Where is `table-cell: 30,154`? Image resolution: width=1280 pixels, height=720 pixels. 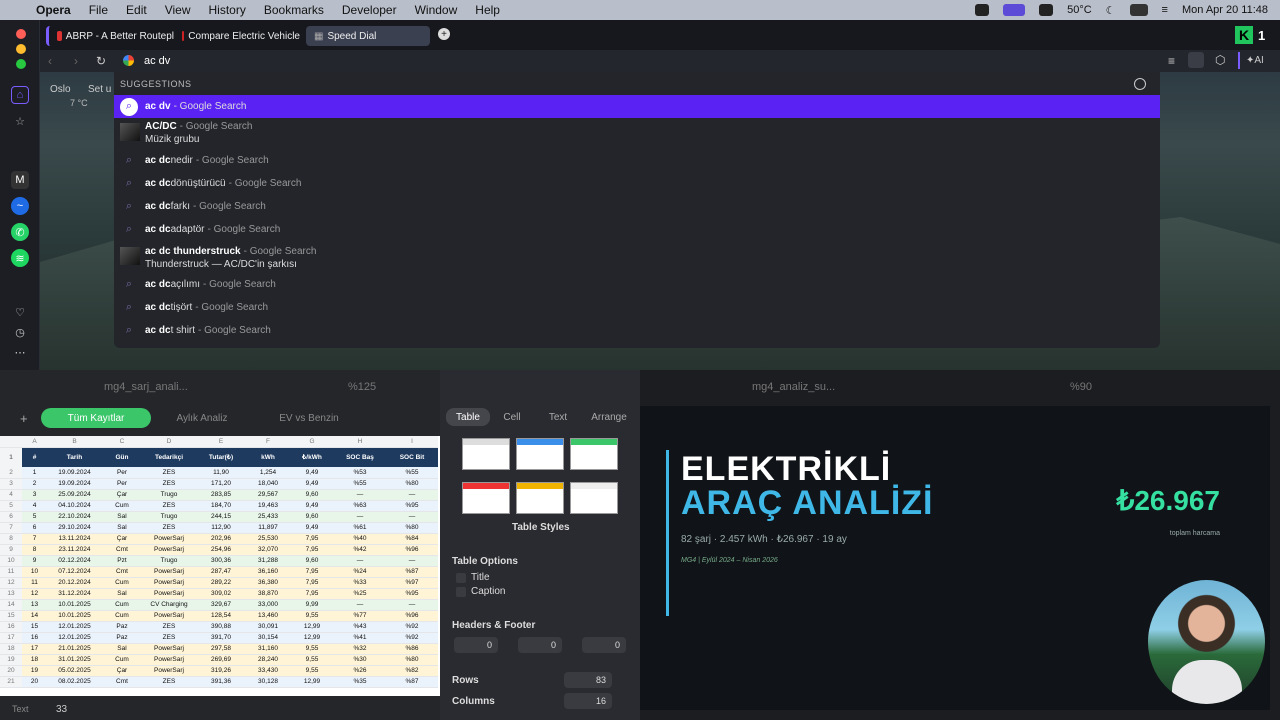 table-cell: 30,154 is located at coordinates (268, 638).